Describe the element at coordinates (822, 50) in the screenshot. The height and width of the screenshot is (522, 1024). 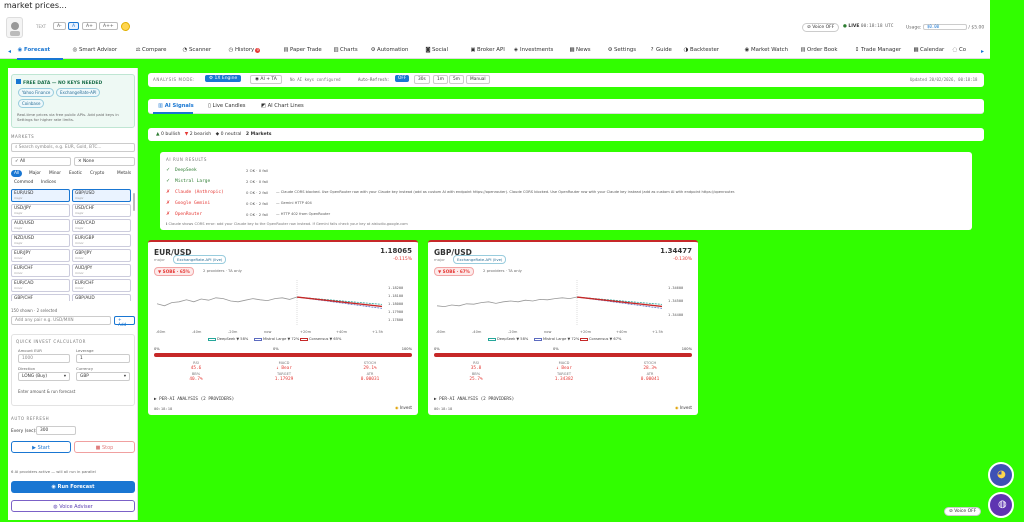
I see `tab-label: Order Book` at that location.